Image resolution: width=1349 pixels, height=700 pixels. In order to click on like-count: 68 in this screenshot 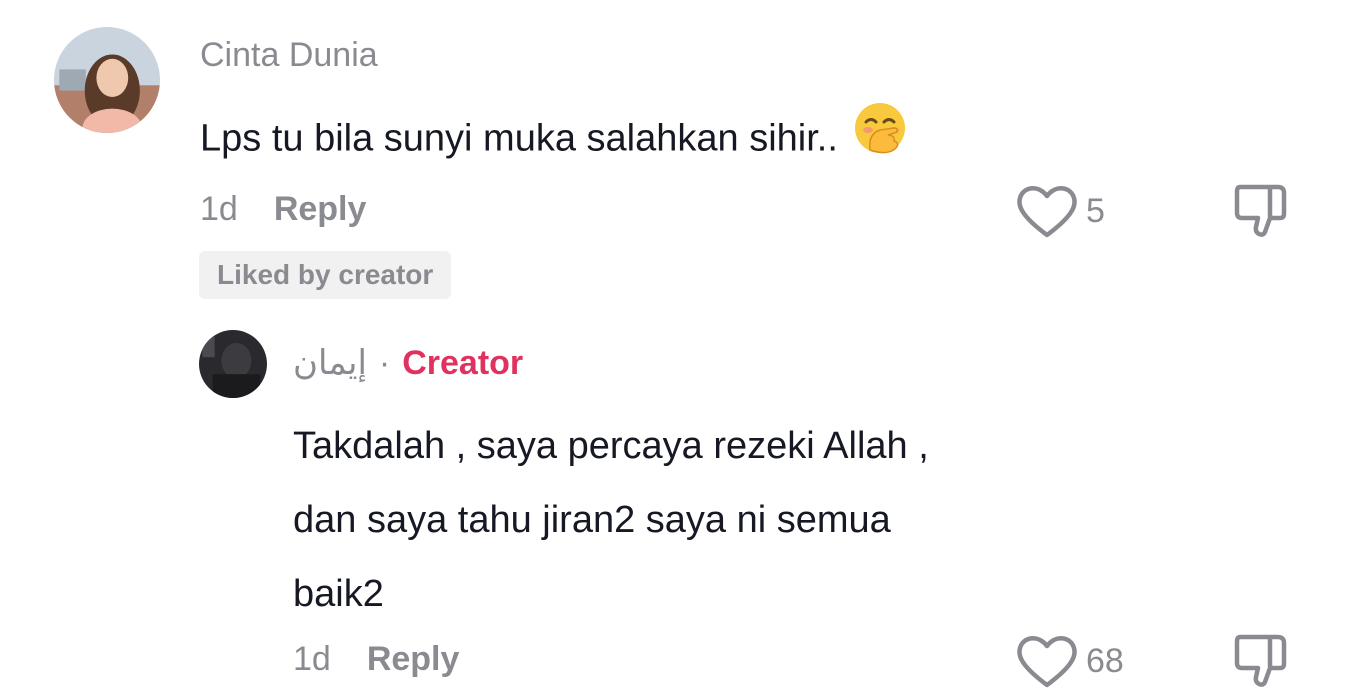, I will do `click(1105, 660)`.